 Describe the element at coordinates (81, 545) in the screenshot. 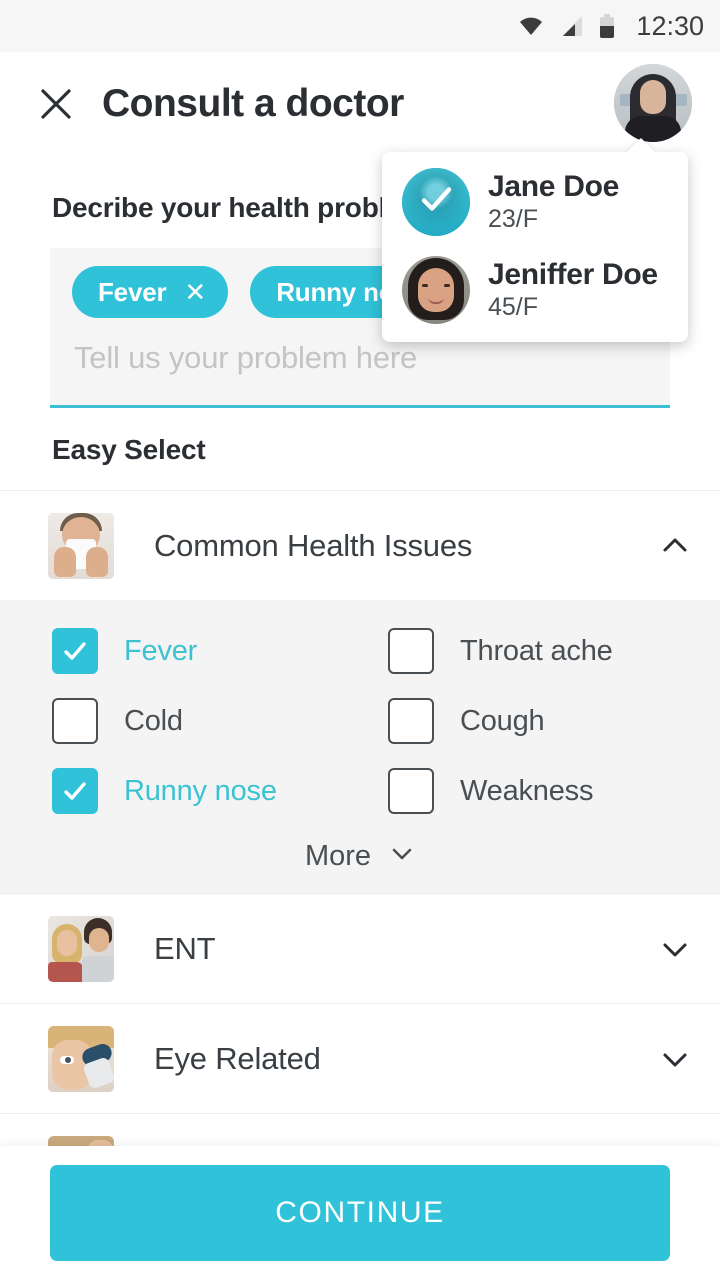

I see `cold-photo-icon` at that location.